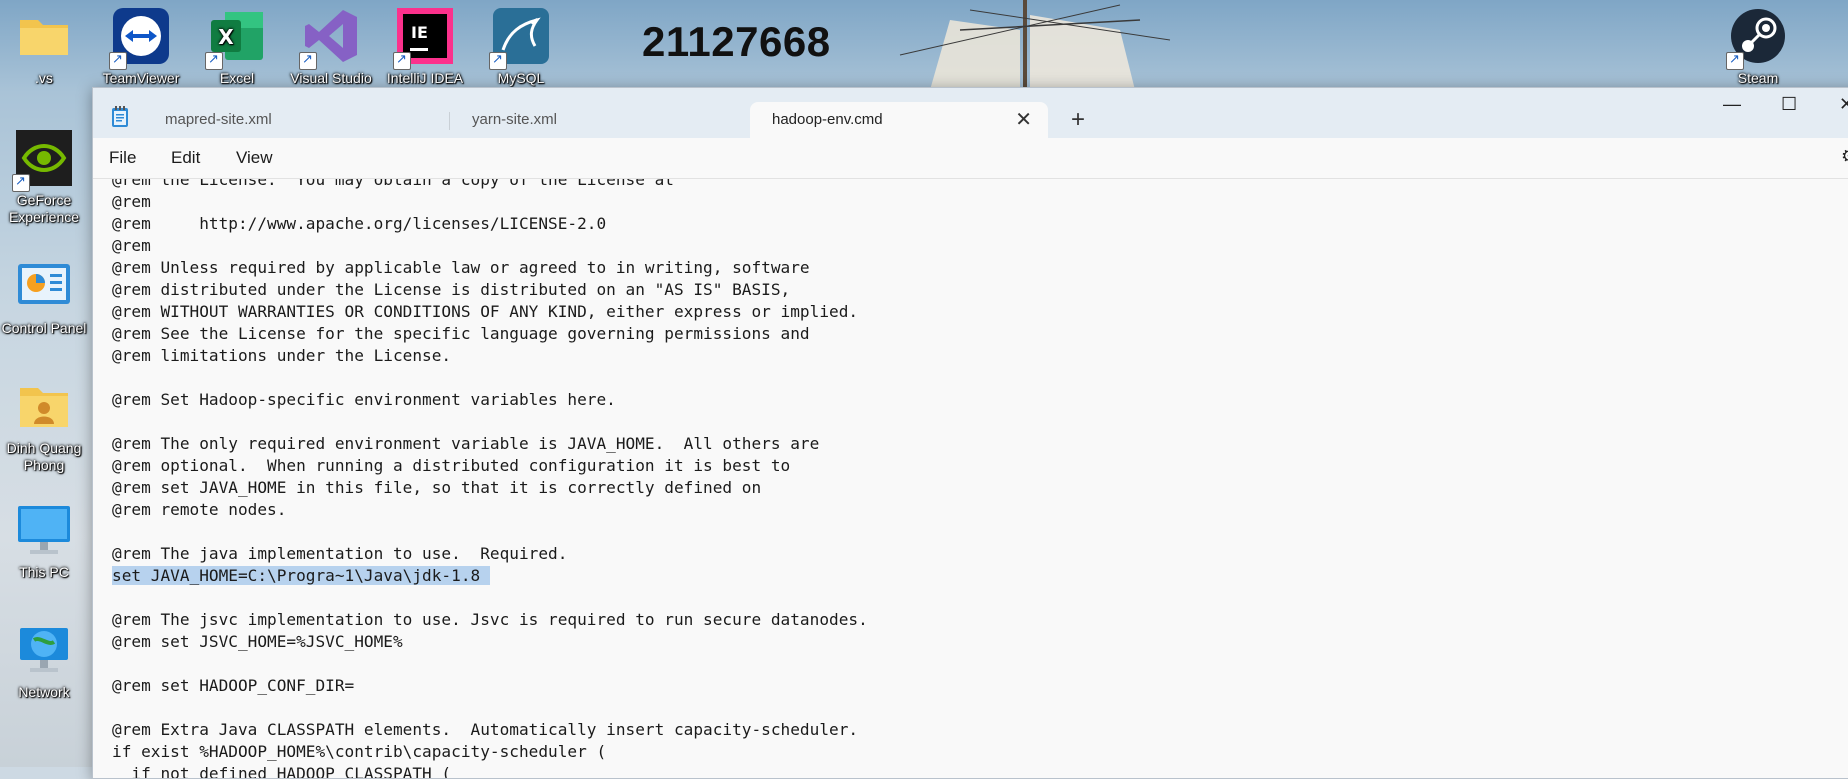  What do you see at coordinates (419, 32) in the screenshot?
I see `svg-text: IE` at bounding box center [419, 32].